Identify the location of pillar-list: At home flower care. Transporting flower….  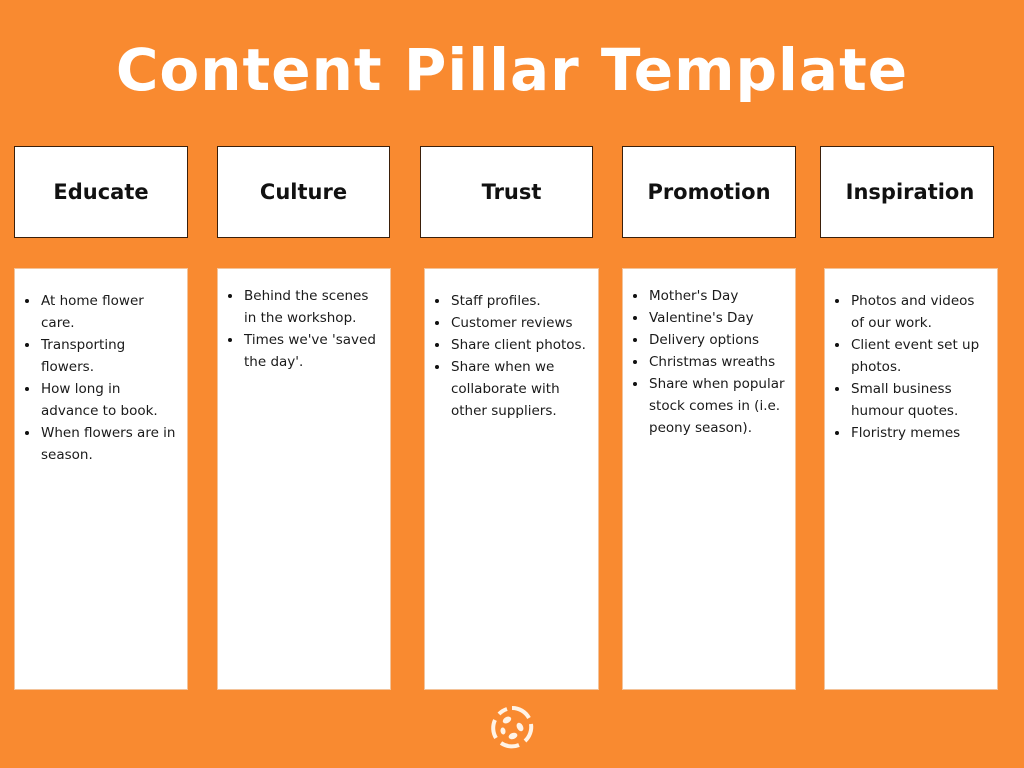
(101, 367).